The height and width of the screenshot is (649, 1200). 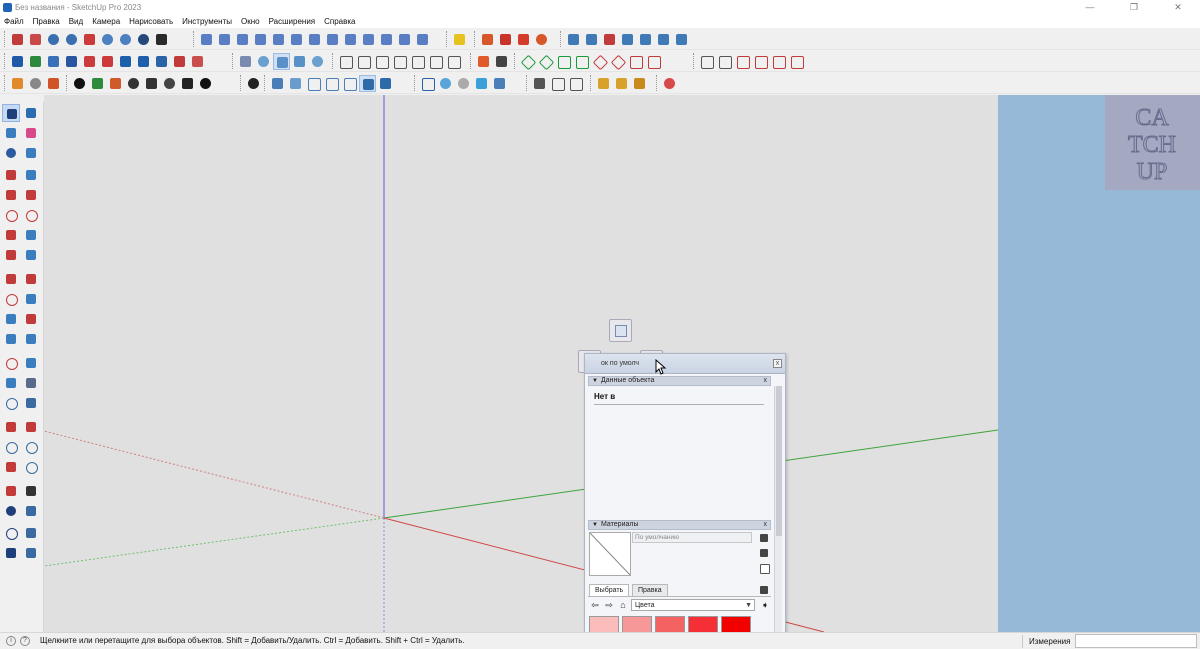 What do you see at coordinates (11, 553) in the screenshot?
I see `layers-tool-icon` at bounding box center [11, 553].